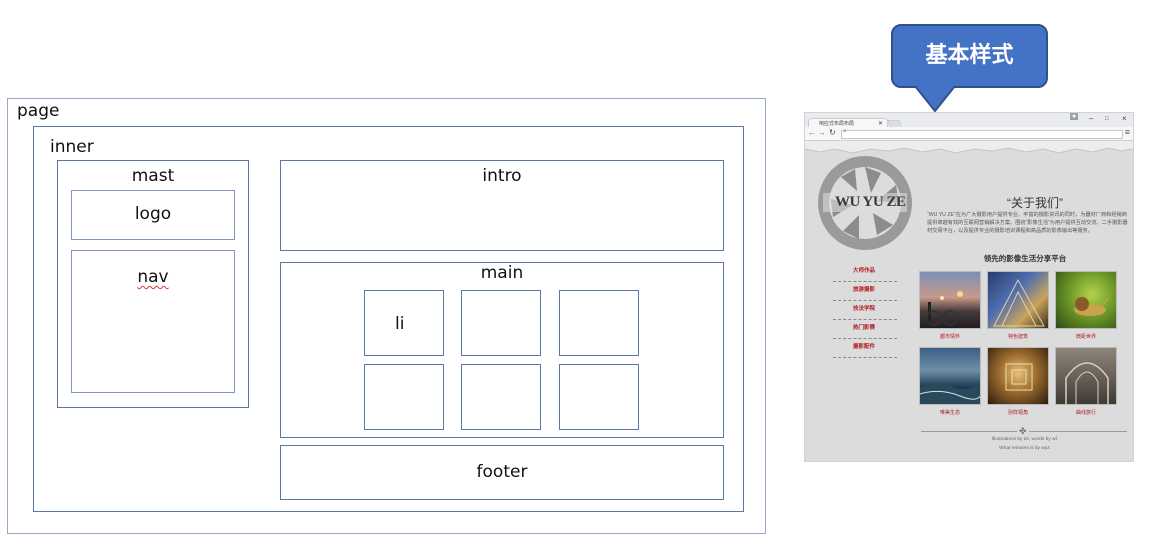 This screenshot has height=545, width=1150. I want to click on reload-icon: ↻, so click(832, 132).